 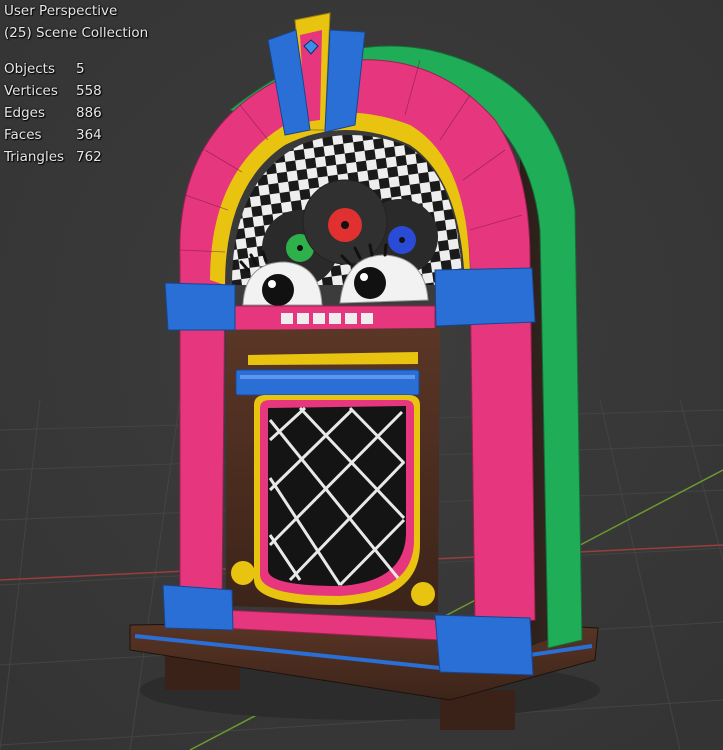 What do you see at coordinates (327, 382) in the screenshot?
I see `blue-bar` at bounding box center [327, 382].